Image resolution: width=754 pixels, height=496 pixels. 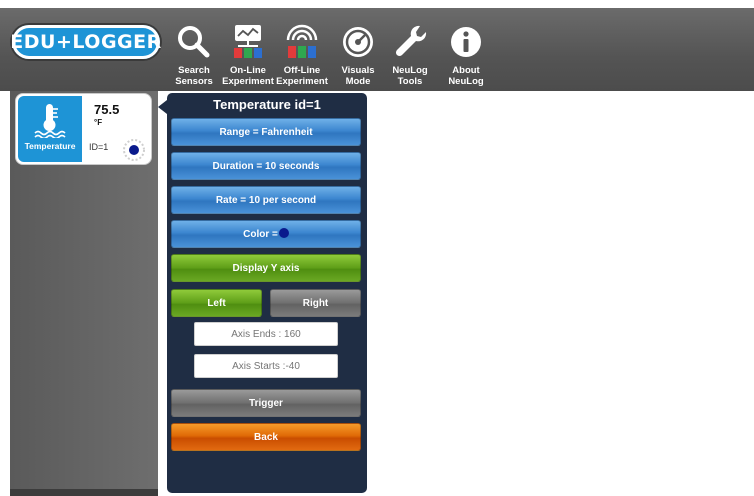 What do you see at coordinates (99, 147) in the screenshot?
I see `sensor-id: ID=1` at bounding box center [99, 147].